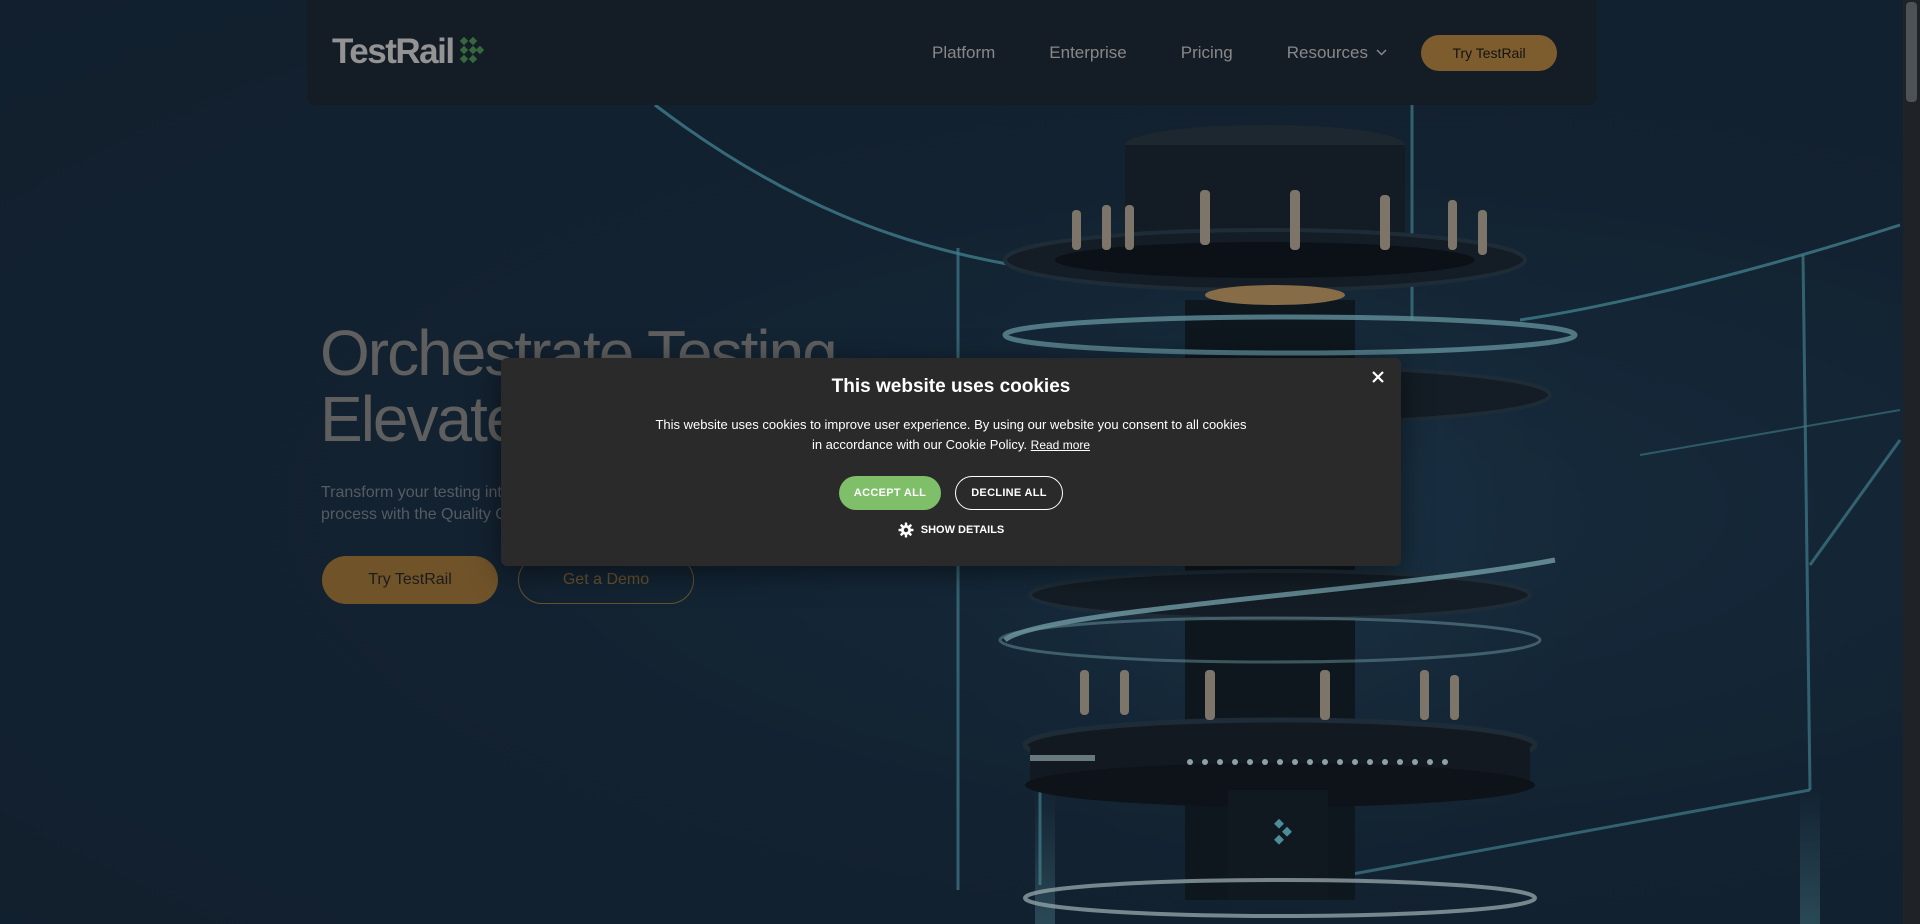 The height and width of the screenshot is (924, 1920). I want to click on gear-icon, so click(906, 530).